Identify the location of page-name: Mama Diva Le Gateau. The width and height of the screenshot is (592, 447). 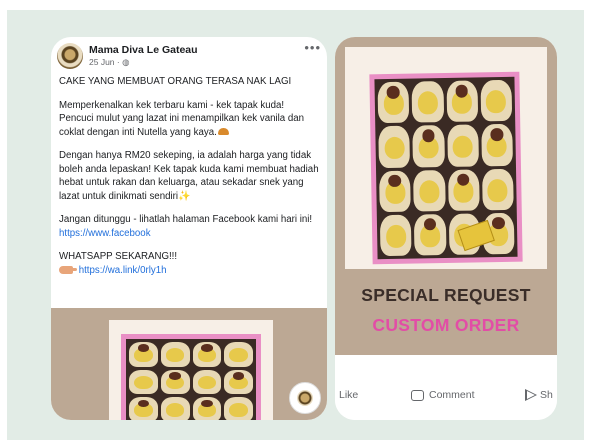
(143, 50).